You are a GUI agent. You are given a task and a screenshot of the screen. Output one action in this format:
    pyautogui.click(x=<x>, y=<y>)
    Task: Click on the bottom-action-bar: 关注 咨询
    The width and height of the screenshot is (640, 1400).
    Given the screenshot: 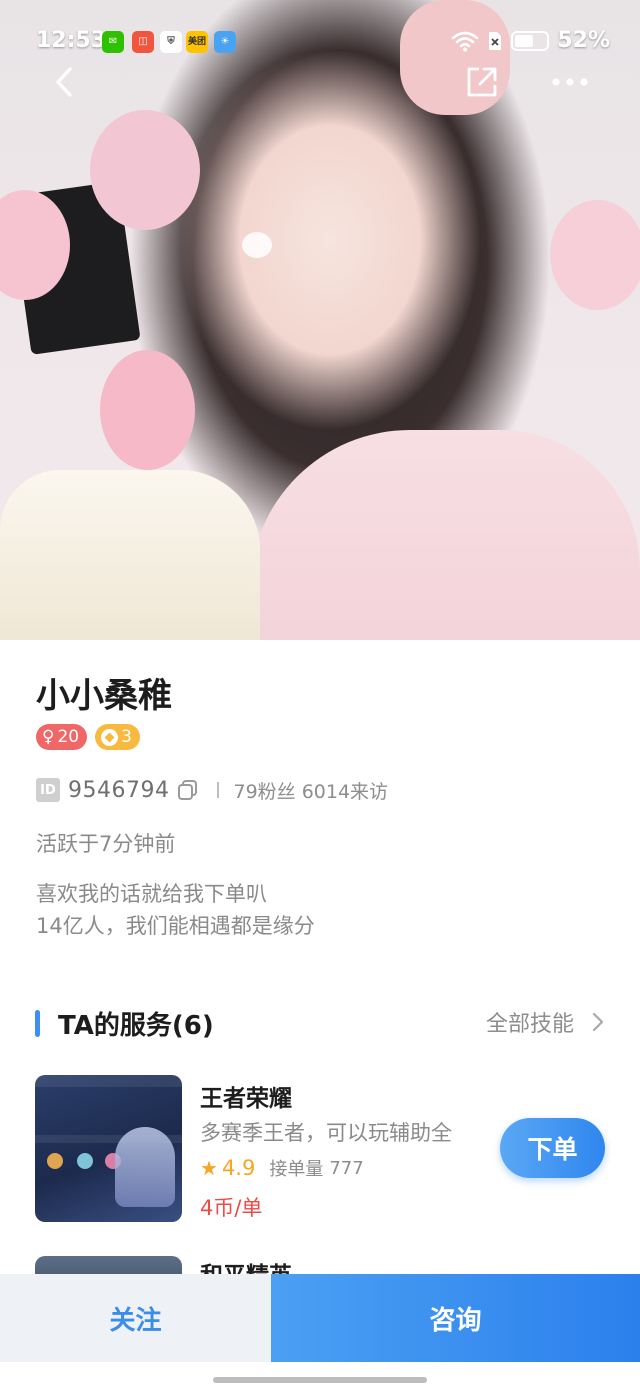 What is the action you would take?
    pyautogui.click(x=320, y=1318)
    